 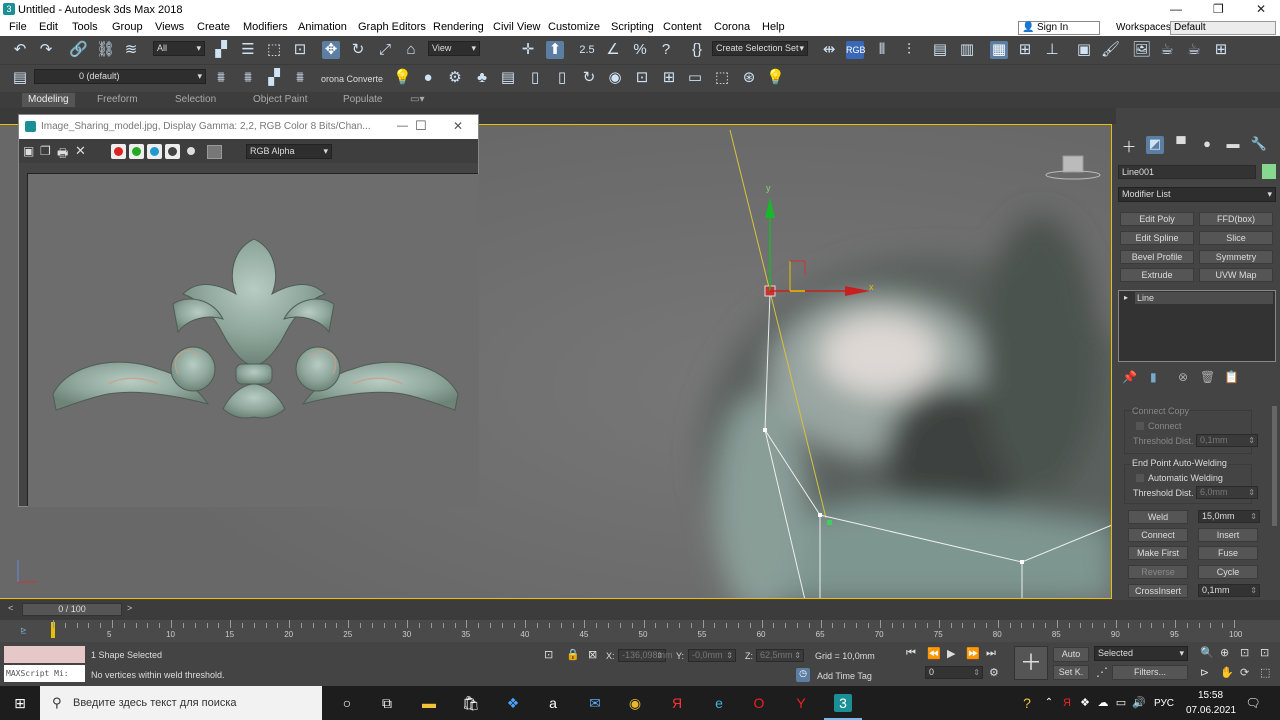 What do you see at coordinates (454, 48) in the screenshot?
I see `reference-coord-dropdown: View` at bounding box center [454, 48].